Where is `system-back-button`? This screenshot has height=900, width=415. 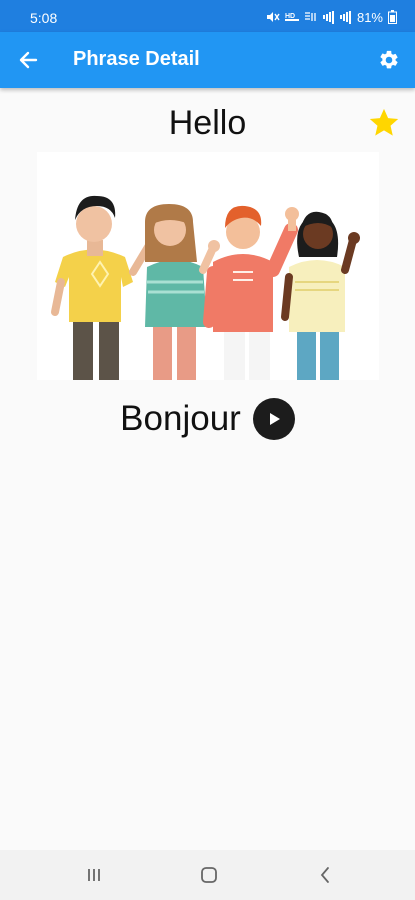 system-back-button is located at coordinates (325, 875).